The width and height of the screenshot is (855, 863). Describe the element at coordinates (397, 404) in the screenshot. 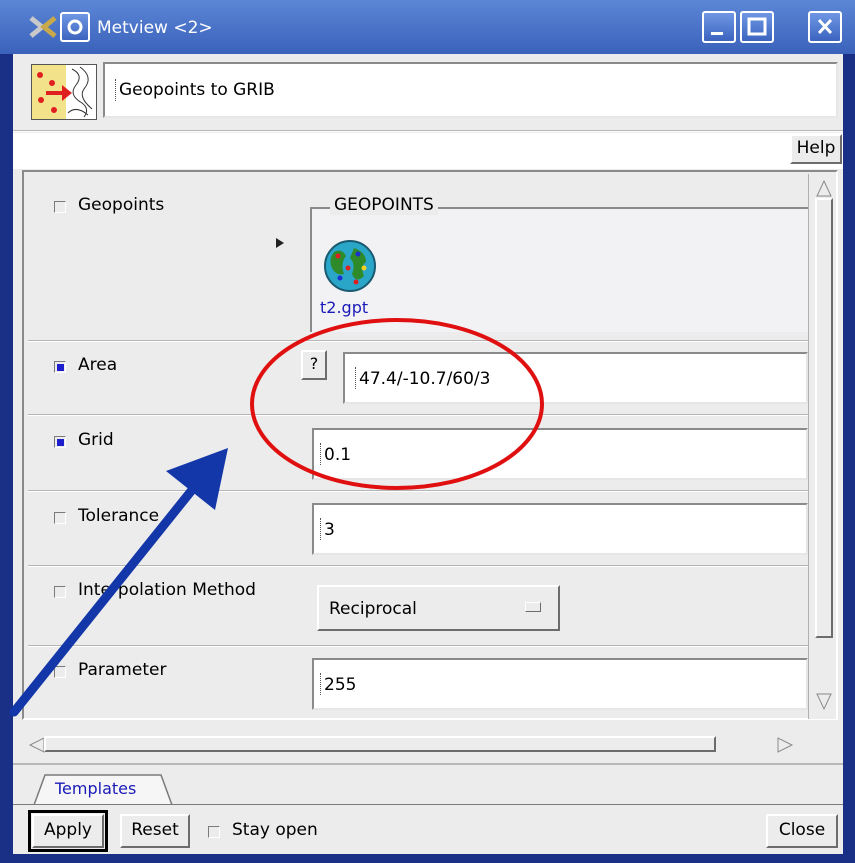

I see `annotation-circle` at that location.